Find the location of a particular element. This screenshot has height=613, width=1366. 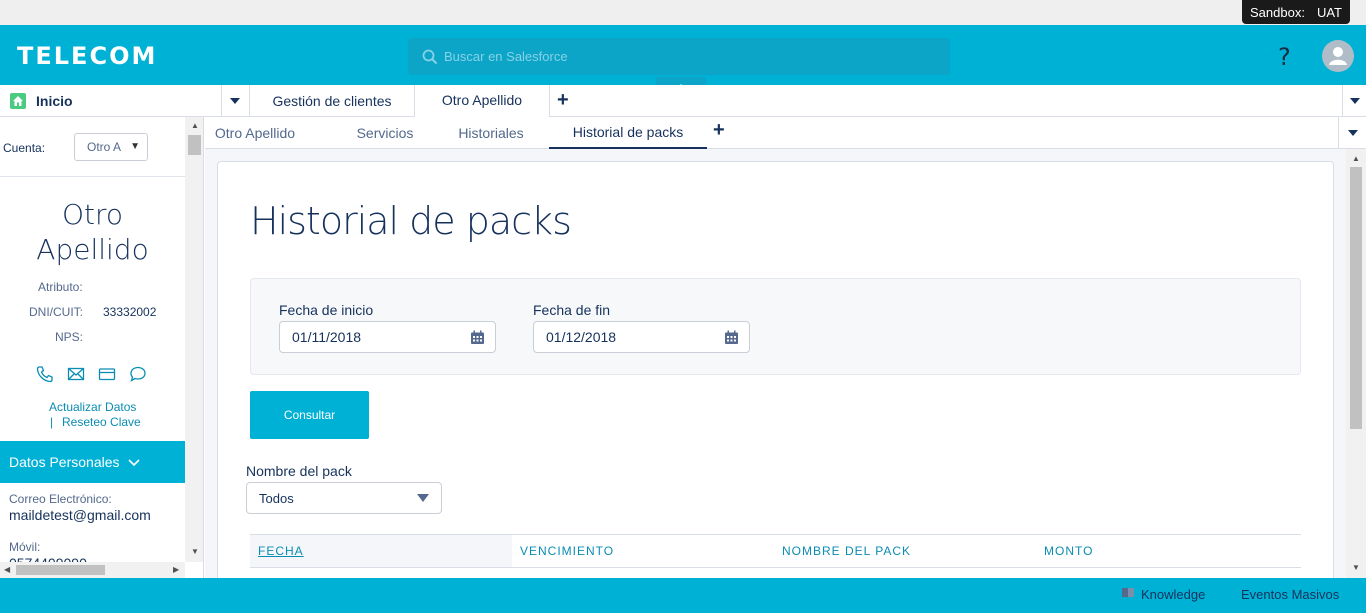

page-title: Historial de packs is located at coordinates (411, 221).